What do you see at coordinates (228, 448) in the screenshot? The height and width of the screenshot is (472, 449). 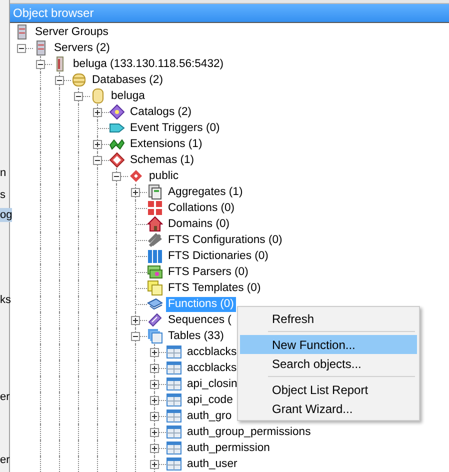 I see `tree-item: auth_permission` at bounding box center [228, 448].